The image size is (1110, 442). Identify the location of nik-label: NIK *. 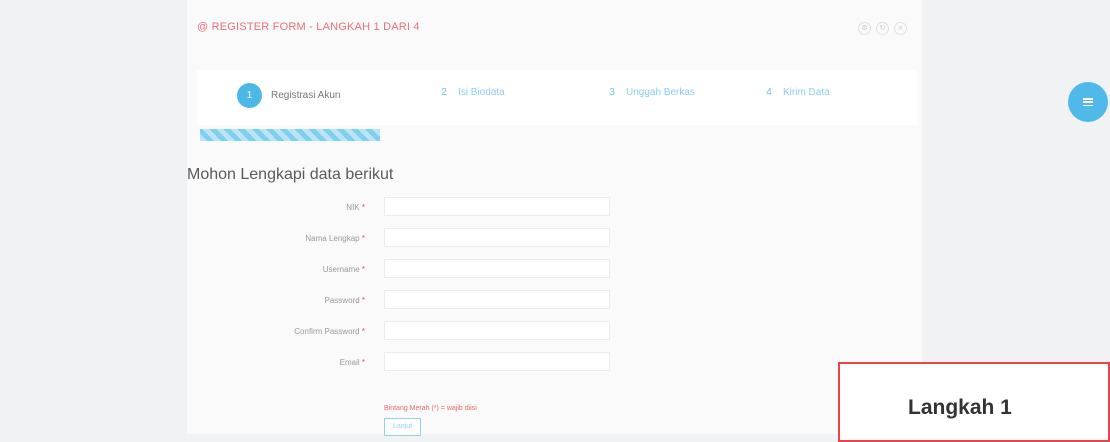
(355, 207).